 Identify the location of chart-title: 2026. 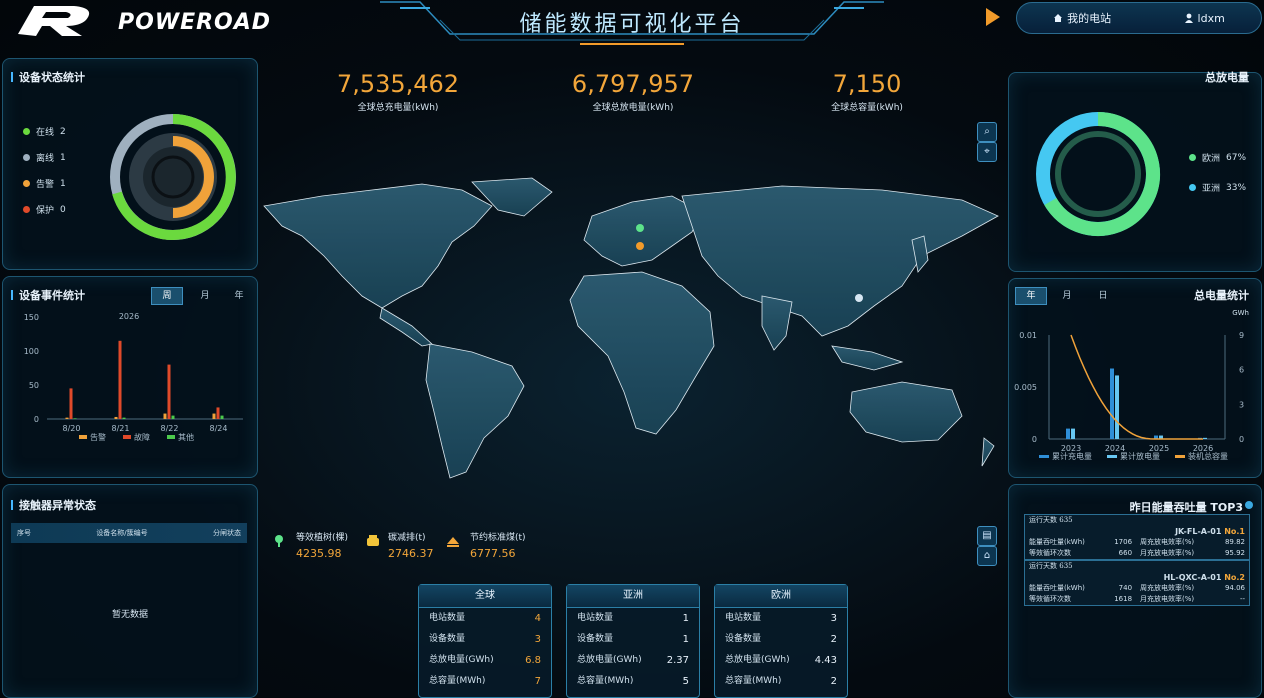
(129, 316).